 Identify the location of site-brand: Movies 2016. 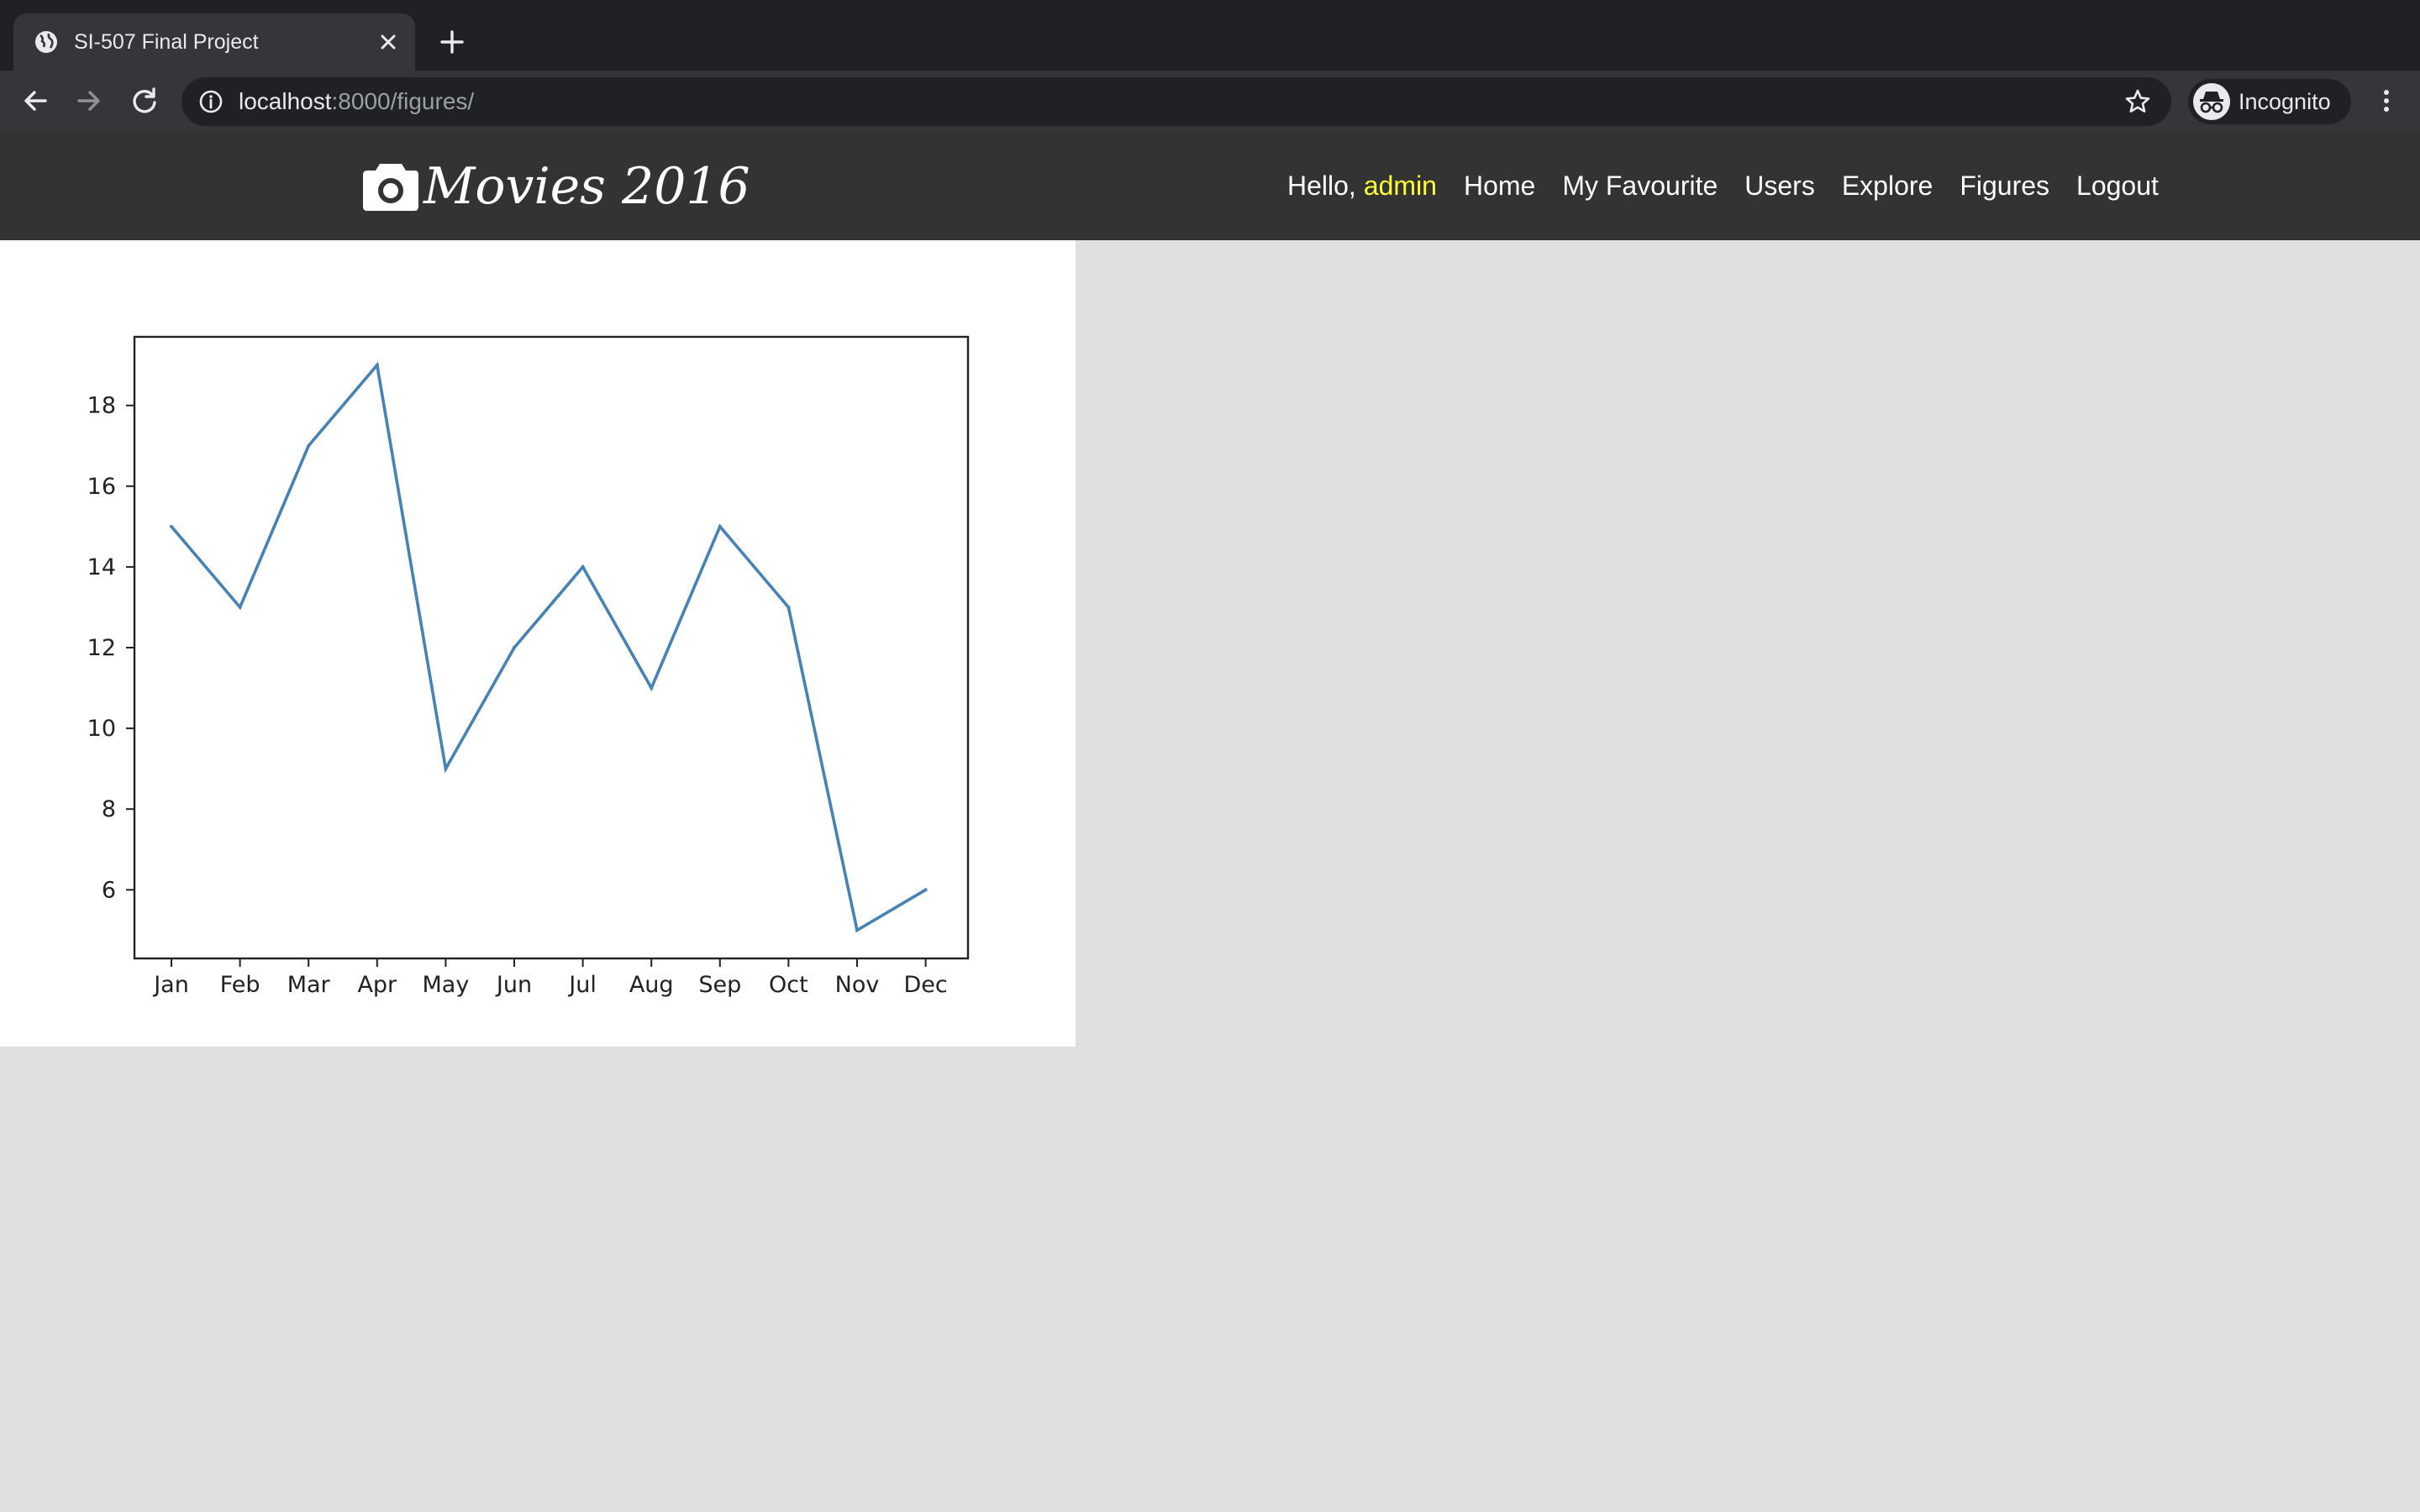
(555, 186).